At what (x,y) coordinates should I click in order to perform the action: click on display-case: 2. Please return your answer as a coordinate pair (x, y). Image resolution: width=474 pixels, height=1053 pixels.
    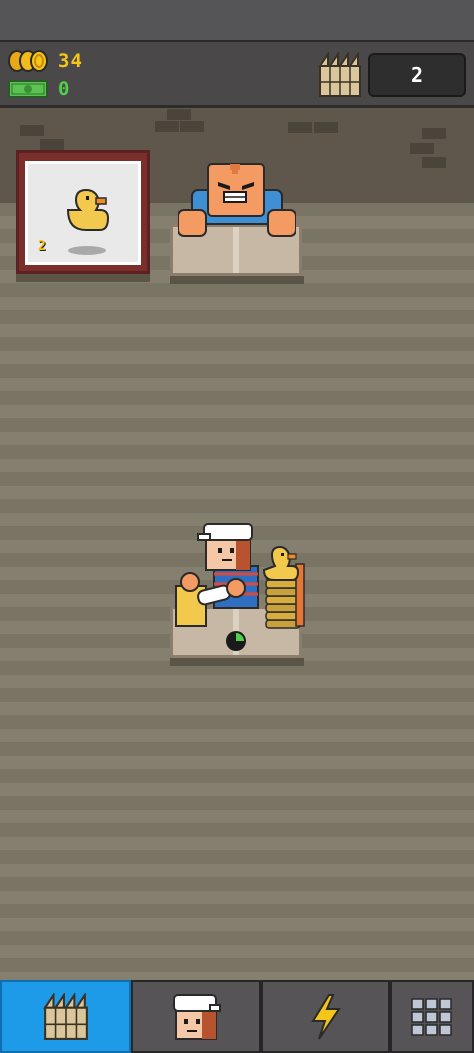
    Looking at the image, I should click on (83, 212).